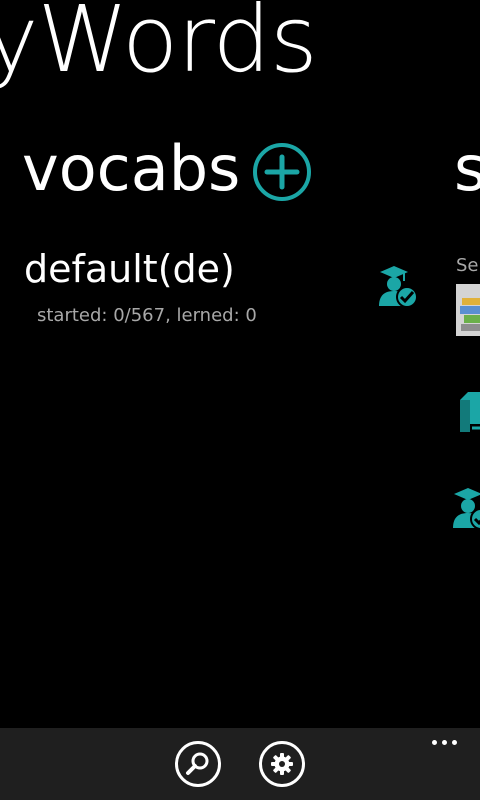 Image resolution: width=480 pixels, height=800 pixels. I want to click on ellipsis-icon, so click(445, 742).